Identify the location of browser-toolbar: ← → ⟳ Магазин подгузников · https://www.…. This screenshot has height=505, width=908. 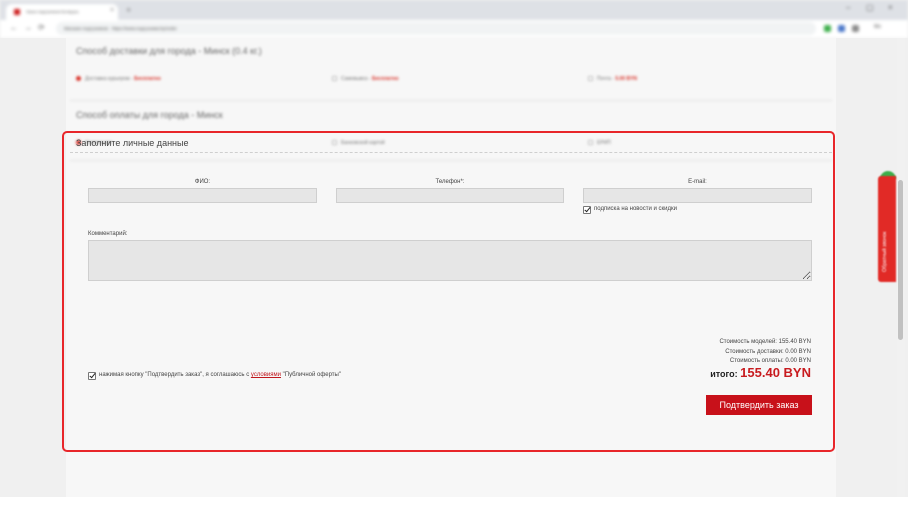
(454, 29).